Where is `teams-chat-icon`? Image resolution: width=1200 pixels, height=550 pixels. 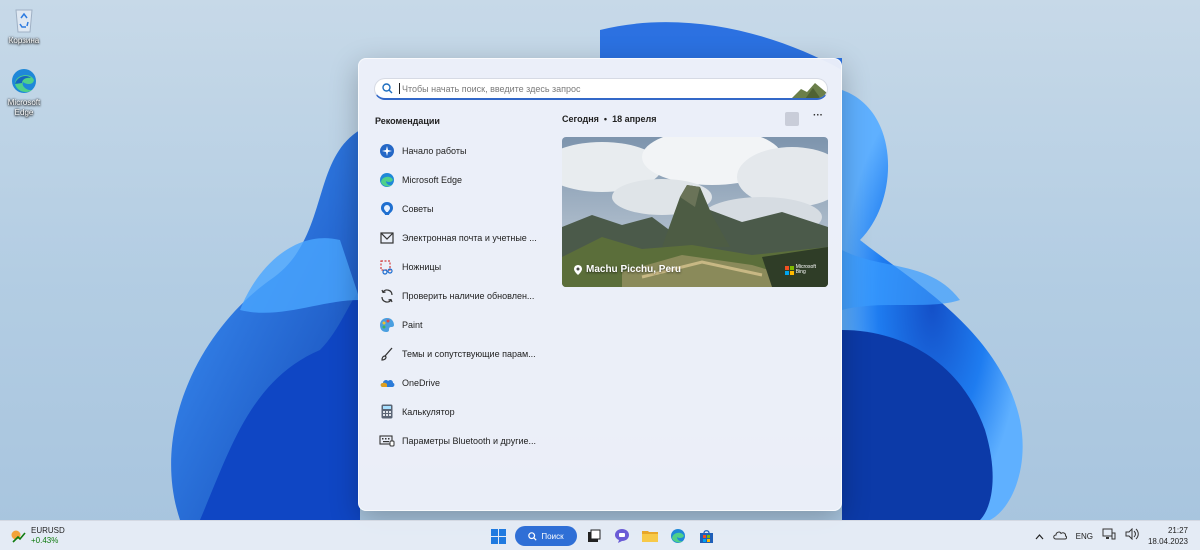
teams-chat-icon is located at coordinates (622, 536).